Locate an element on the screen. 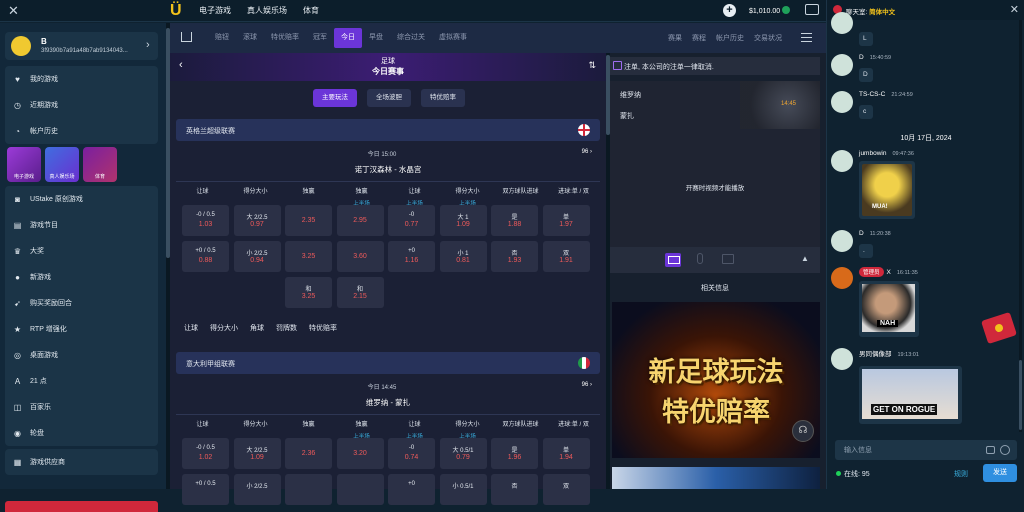 This screenshot has width=1024, height=512. logo: Ü is located at coordinates (177, 11).